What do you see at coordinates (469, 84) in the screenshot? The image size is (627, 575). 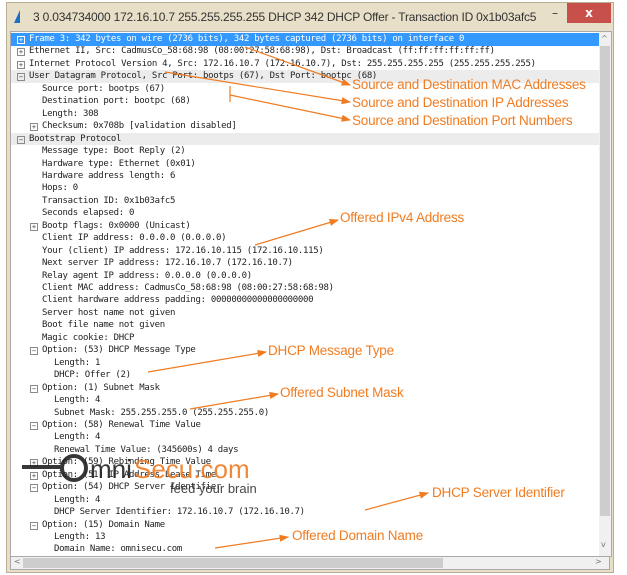 I see `annotation-mac: Source and Destination MAC Addresses` at bounding box center [469, 84].